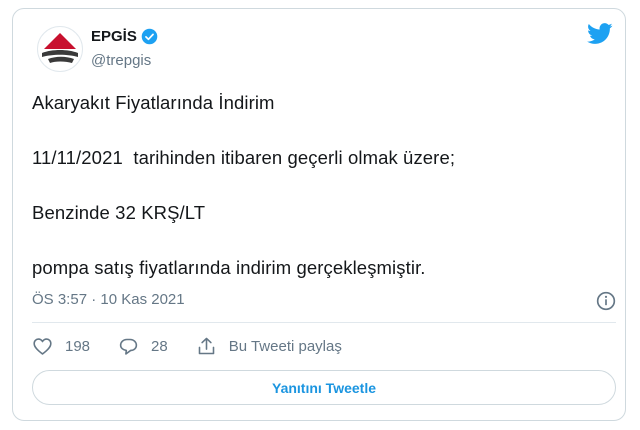  What do you see at coordinates (143, 346) in the screenshot?
I see `reply-action: 28` at bounding box center [143, 346].